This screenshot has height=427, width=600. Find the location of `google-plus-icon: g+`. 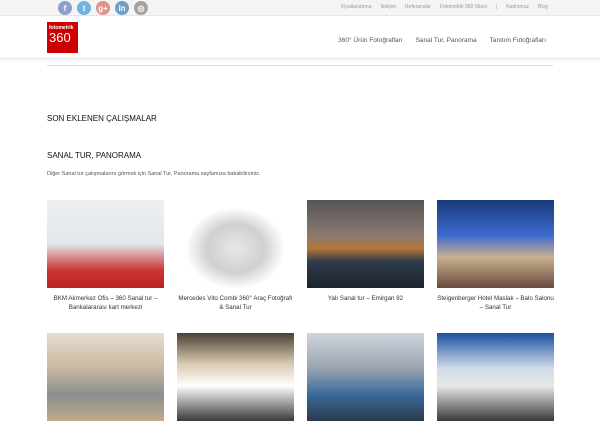

google-plus-icon: g+ is located at coordinates (103, 8).